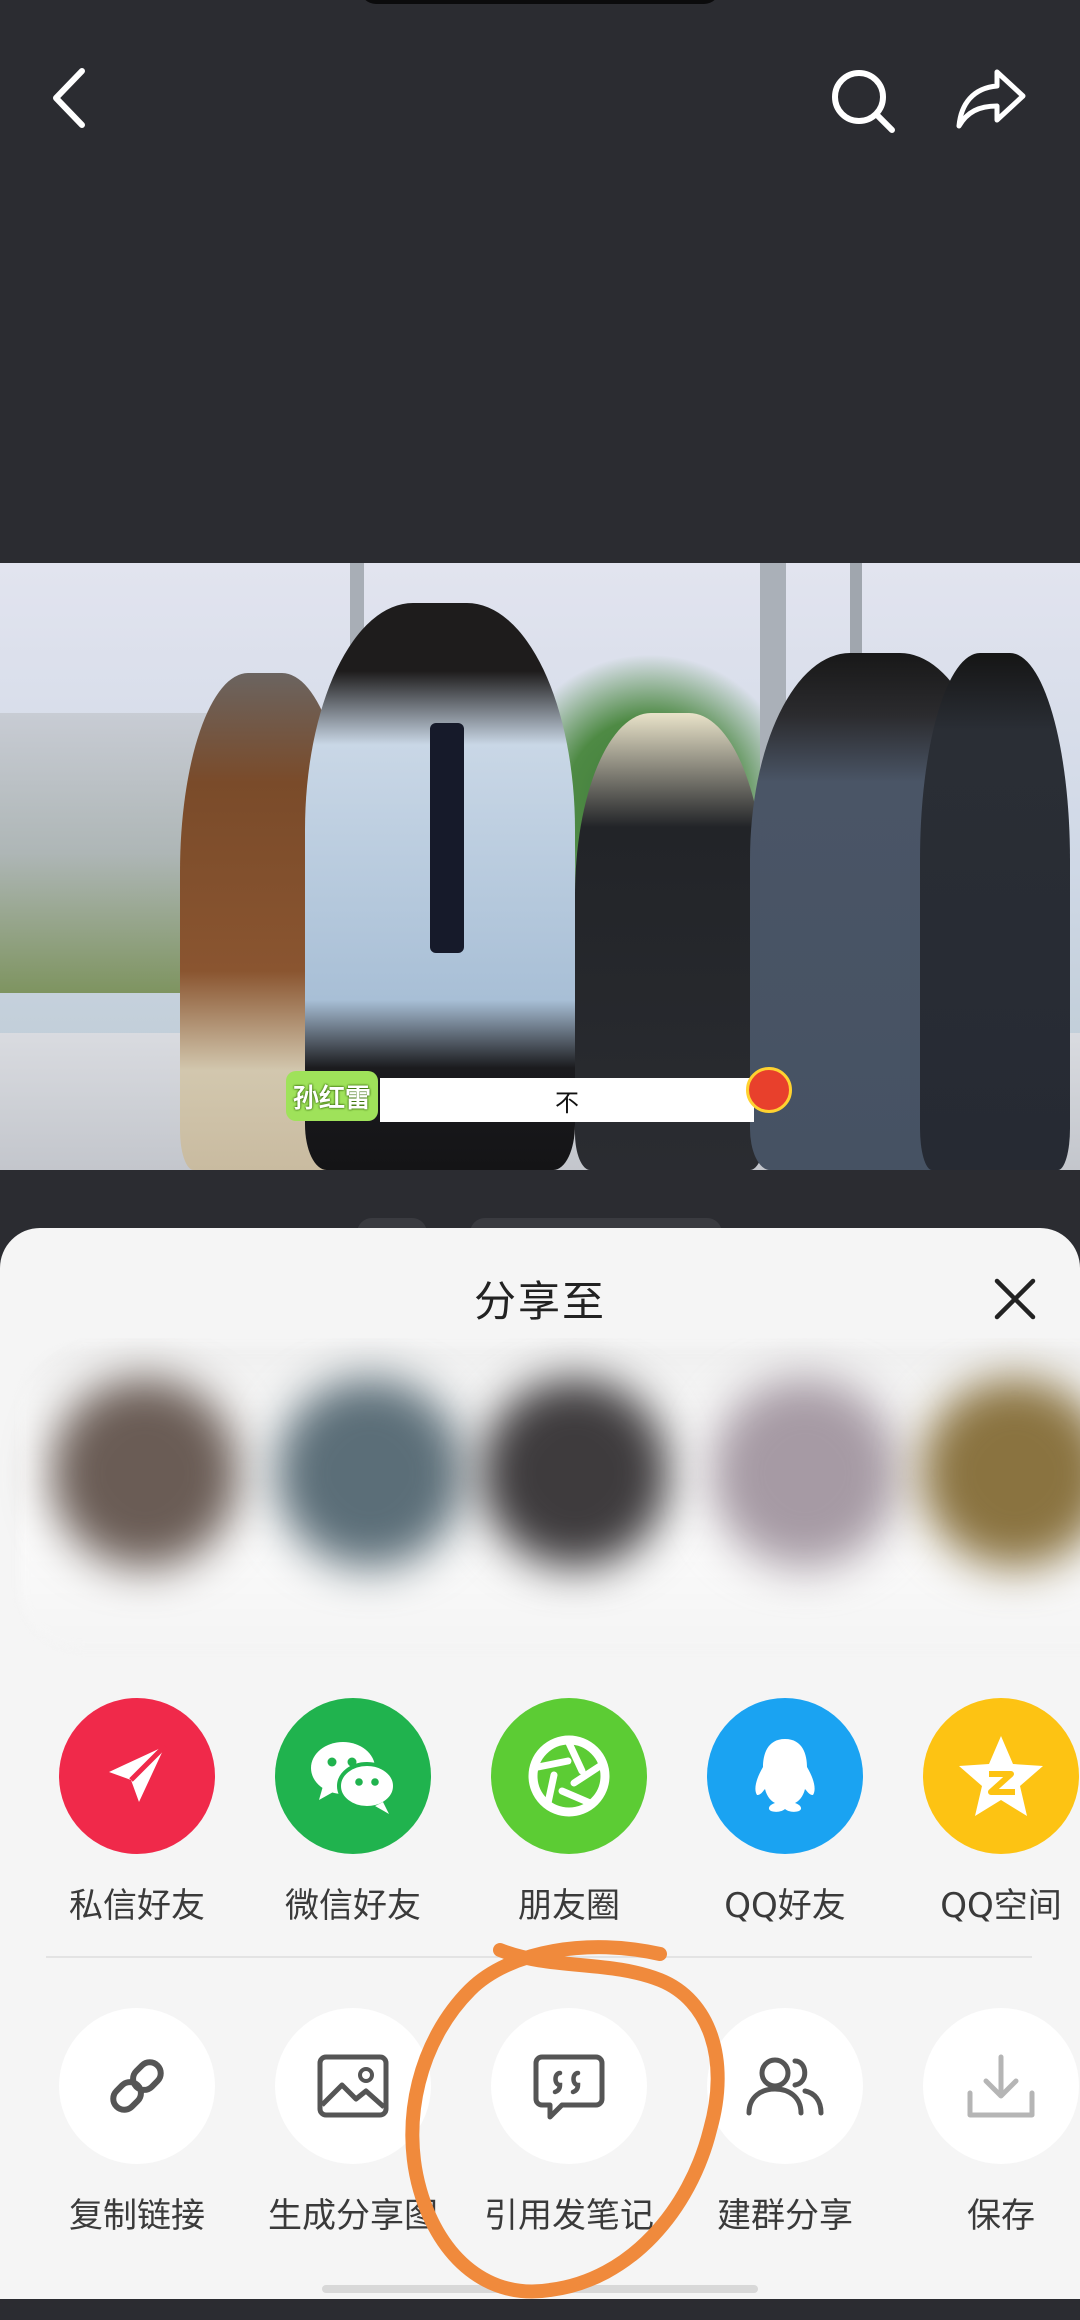  I want to click on action-group-share: 建群分享, so click(785, 2122).